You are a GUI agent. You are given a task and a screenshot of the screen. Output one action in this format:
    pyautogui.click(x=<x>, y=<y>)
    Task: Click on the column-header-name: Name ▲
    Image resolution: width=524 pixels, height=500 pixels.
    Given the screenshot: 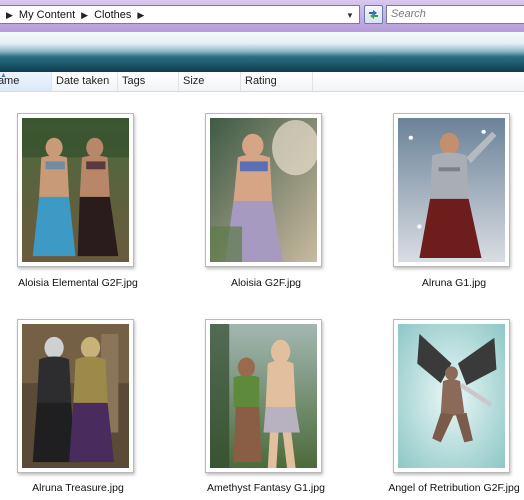 What is the action you would take?
    pyautogui.click(x=26, y=81)
    